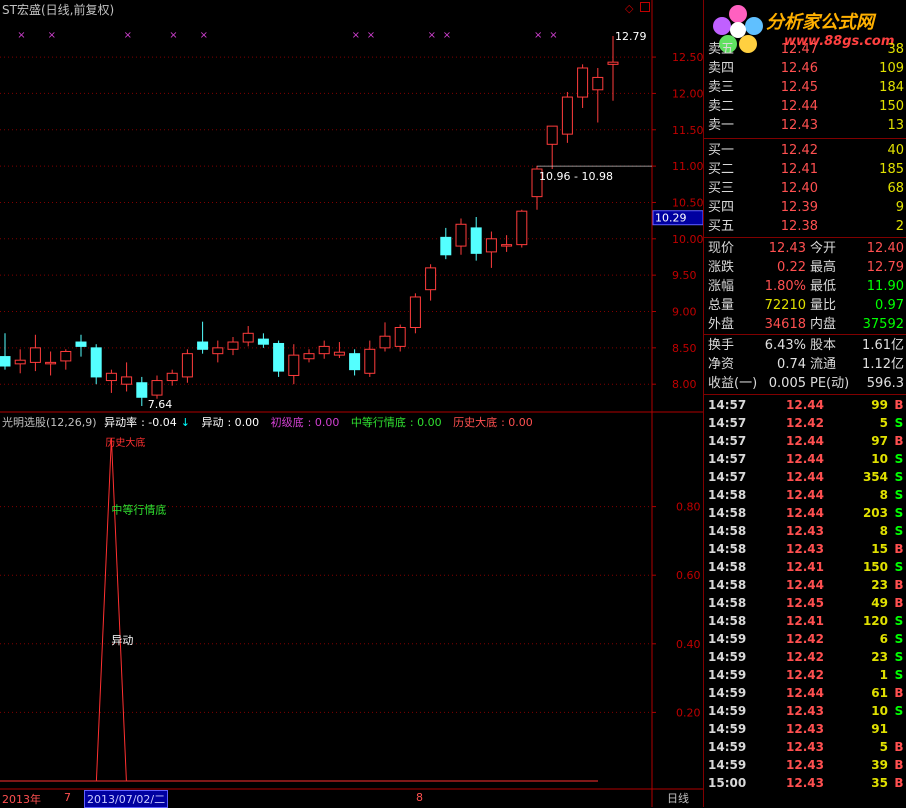  I want to click on ask-row: 卖二 12.44 150, so click(806, 106).